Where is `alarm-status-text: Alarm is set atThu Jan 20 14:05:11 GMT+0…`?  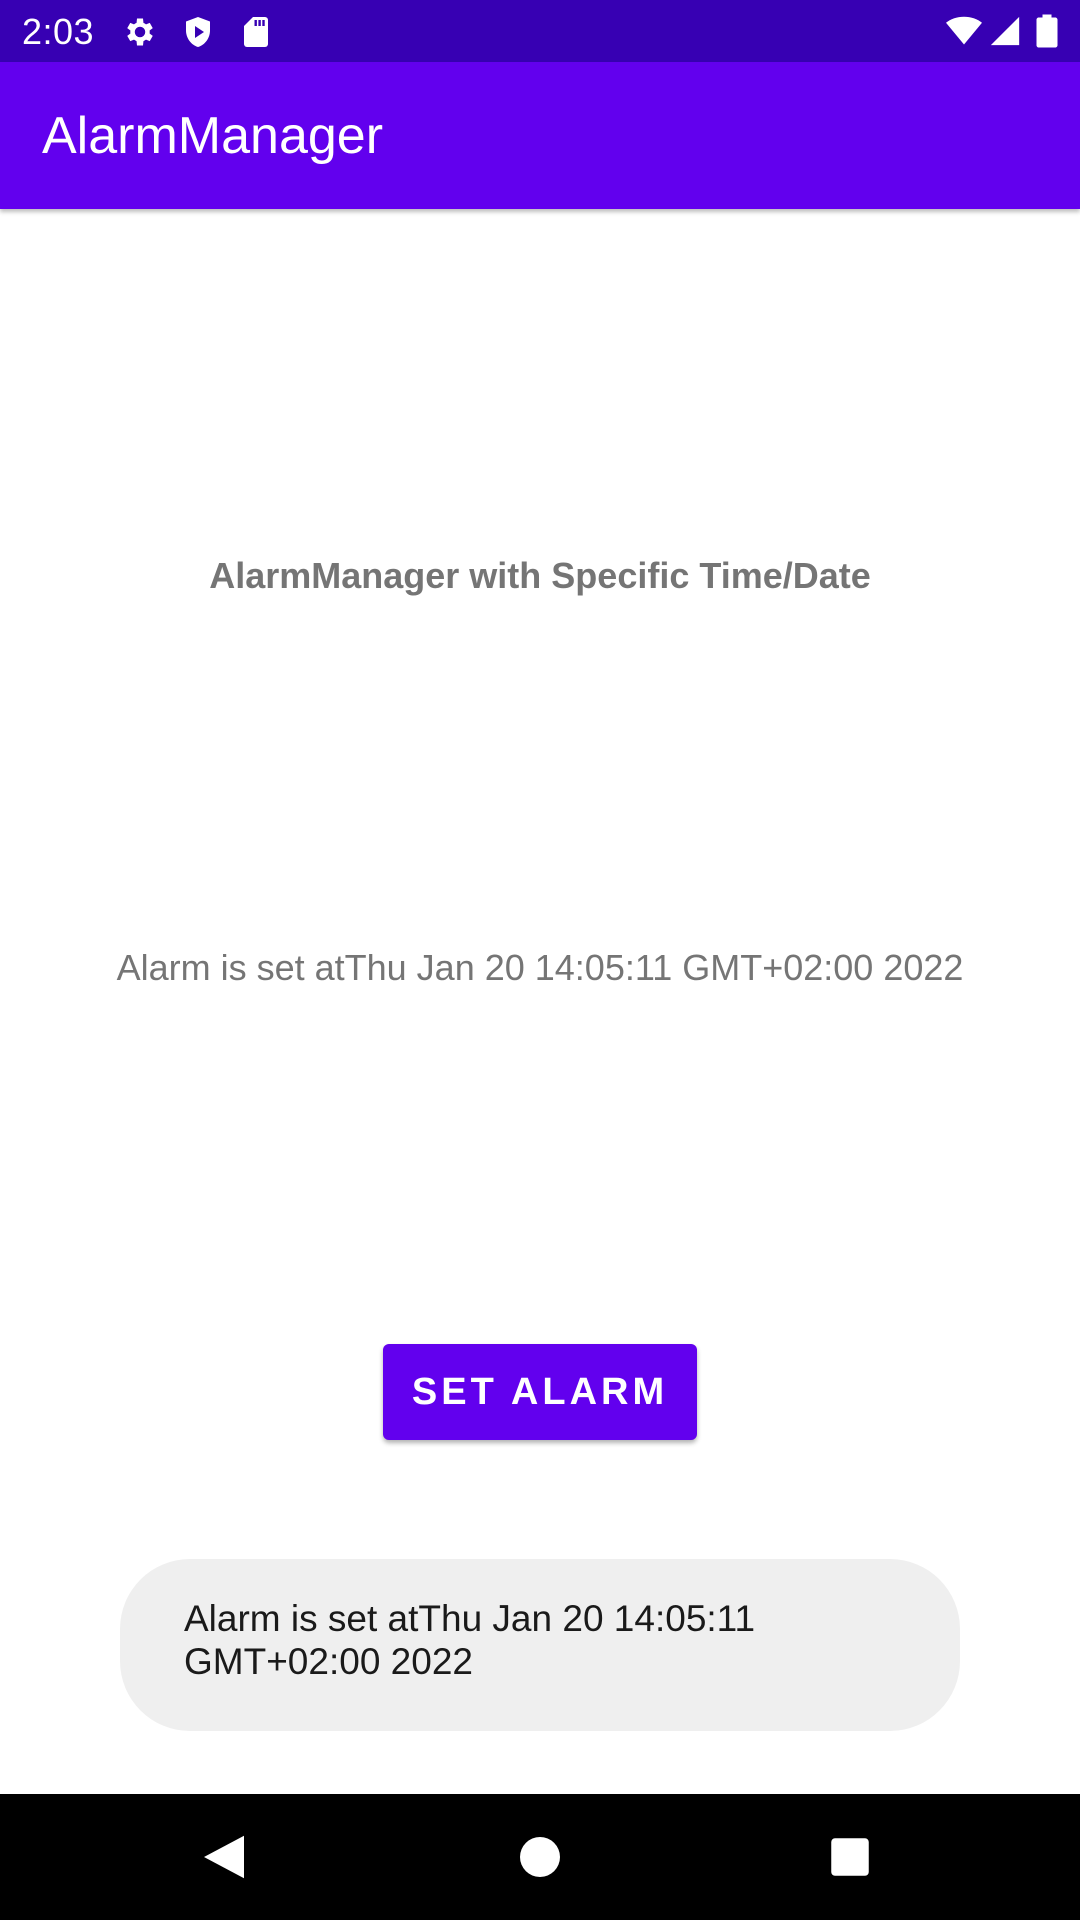
alarm-status-text: Alarm is set atThu Jan 20 14:05:11 GMT+0… is located at coordinates (540, 967).